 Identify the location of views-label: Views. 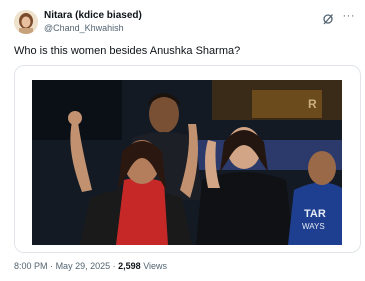
(155, 266).